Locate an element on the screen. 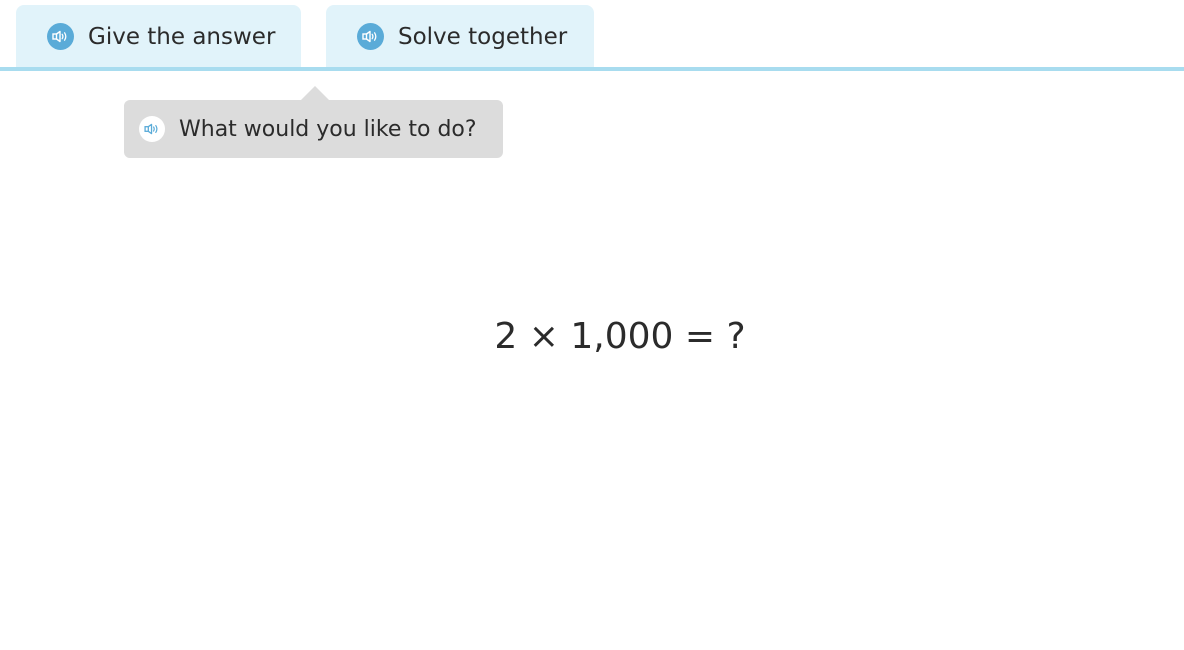 The height and width of the screenshot is (650, 1184). tab-bar: Give the answer Solve together is located at coordinates (592, 36).